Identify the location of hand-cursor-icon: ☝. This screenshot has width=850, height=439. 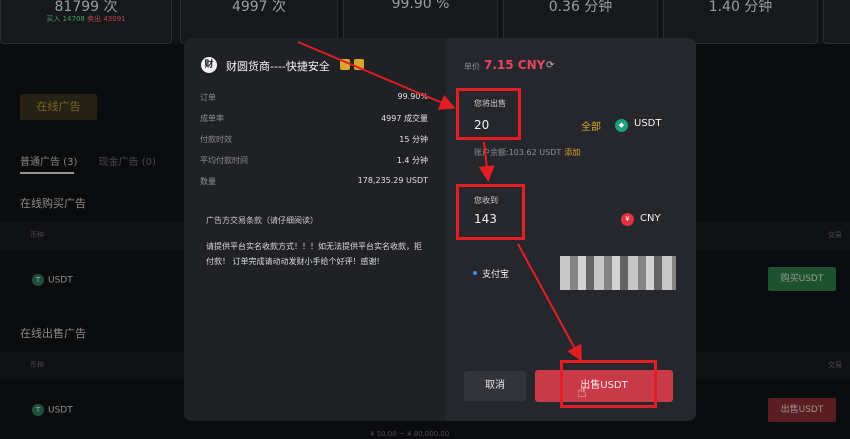
(582, 391).